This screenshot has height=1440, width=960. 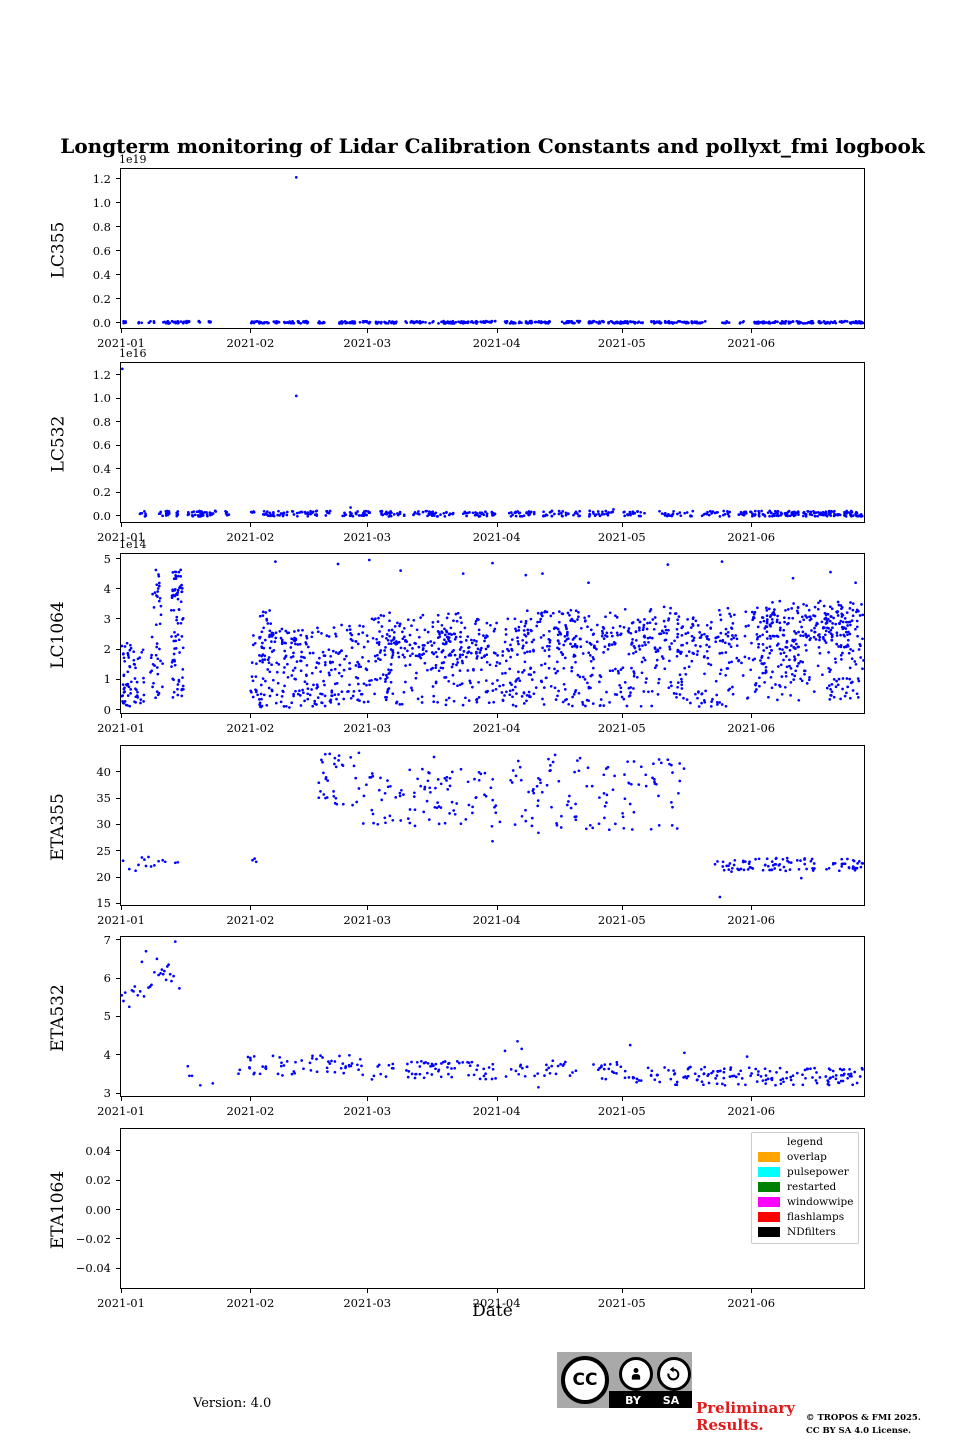 I want to click on preliminary-results-text: Preliminary Results., so click(x=745, y=1416).